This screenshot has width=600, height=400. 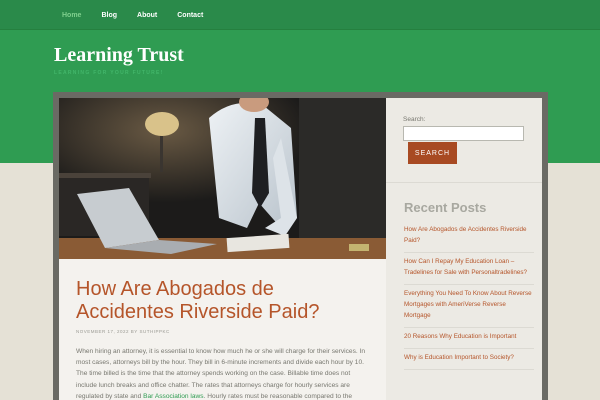 I want to click on post-body-link: Bar Association laws, so click(x=173, y=396).